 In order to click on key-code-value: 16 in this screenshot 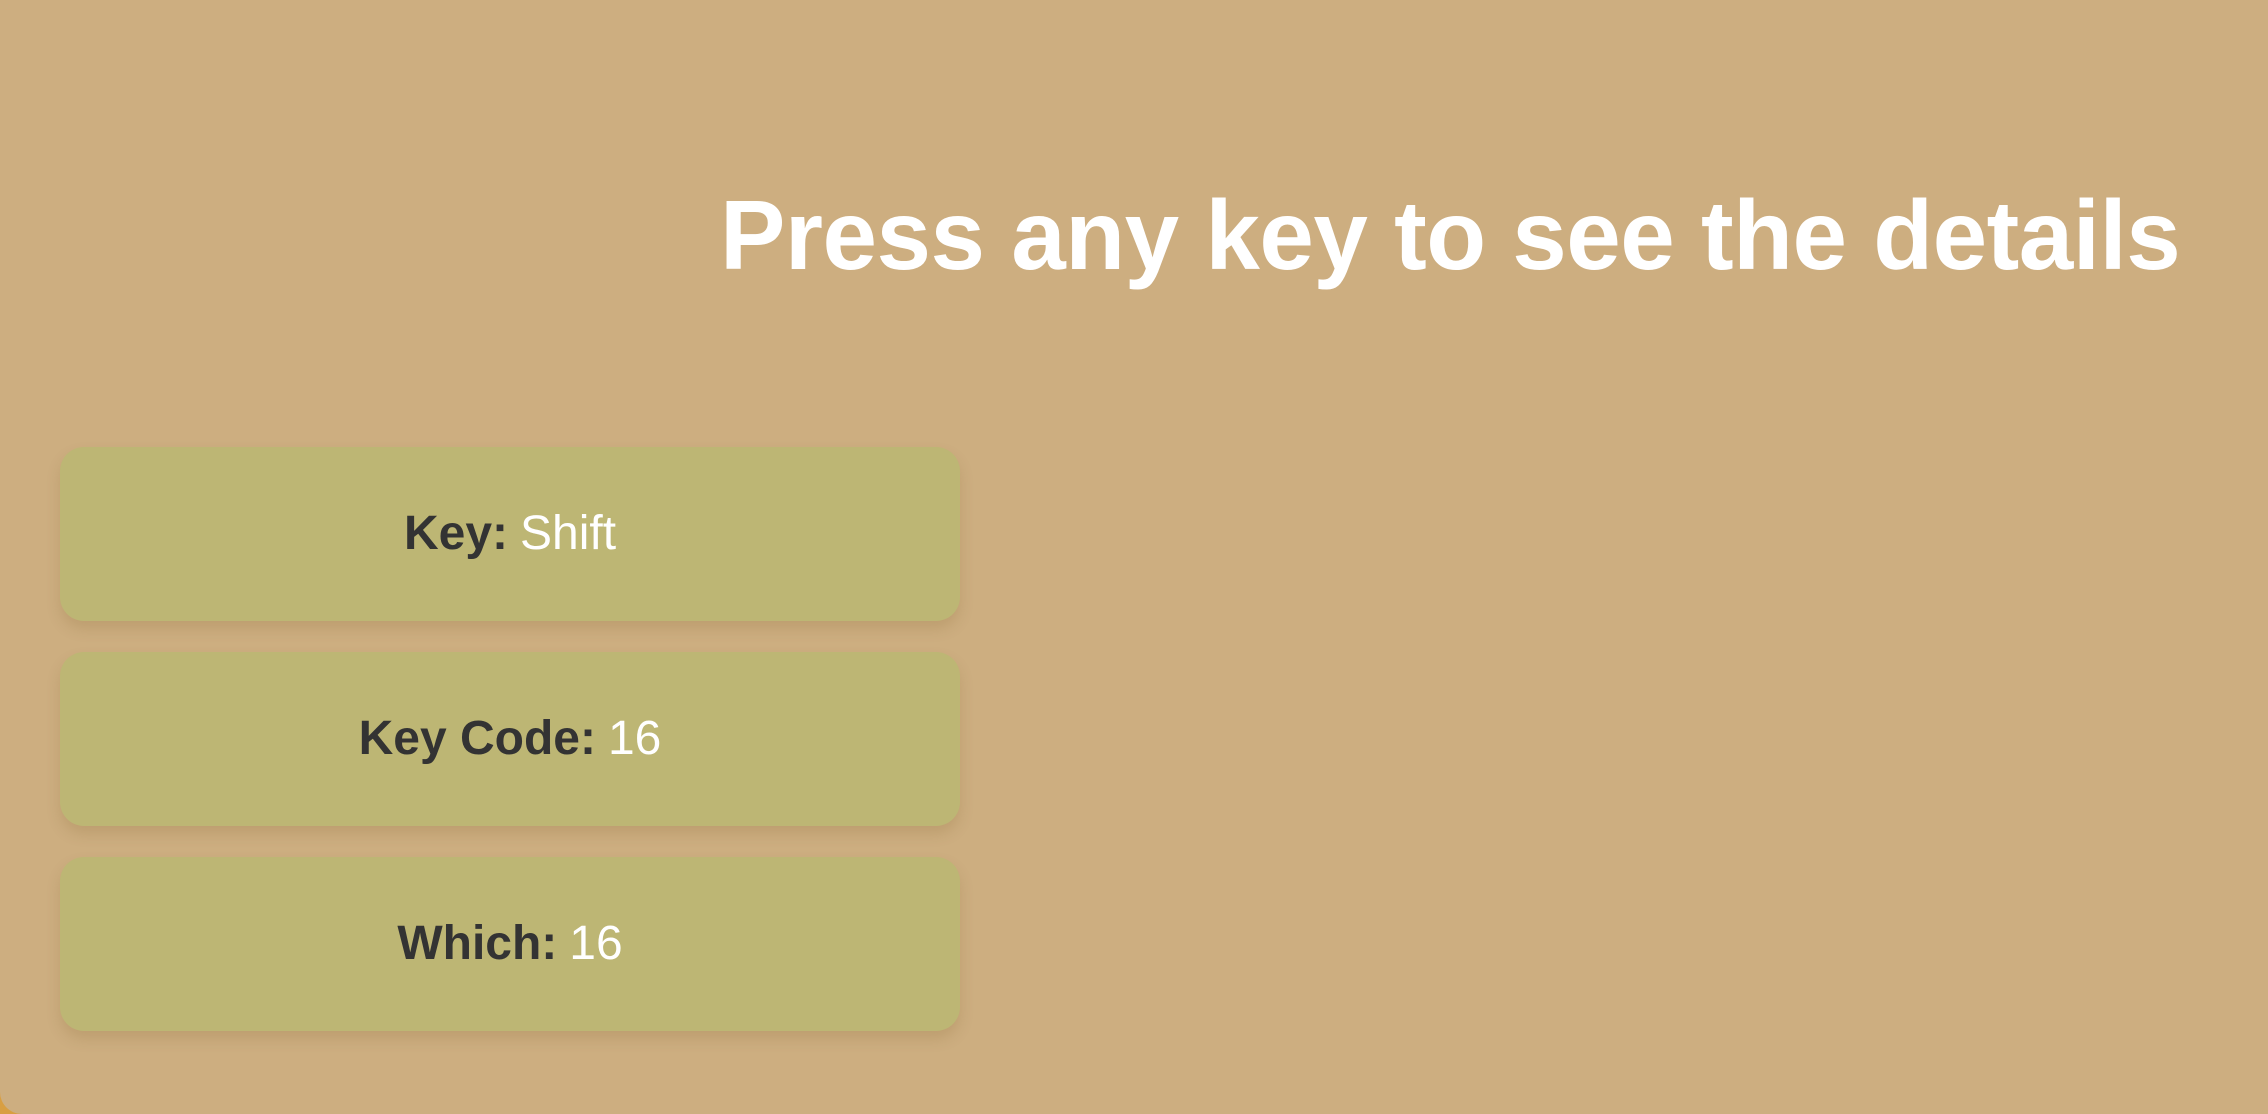, I will do `click(634, 738)`.